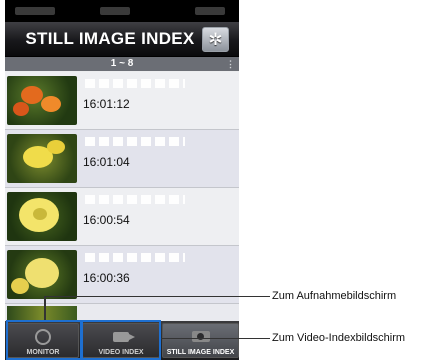 This screenshot has height=360, width=436. Describe the element at coordinates (339, 338) in the screenshot. I see `callout-video-index: Zum Video-Indexbildschirm` at that location.